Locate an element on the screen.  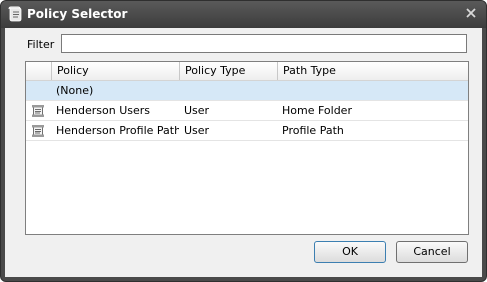
scroll-icon is located at coordinates (15, 14).